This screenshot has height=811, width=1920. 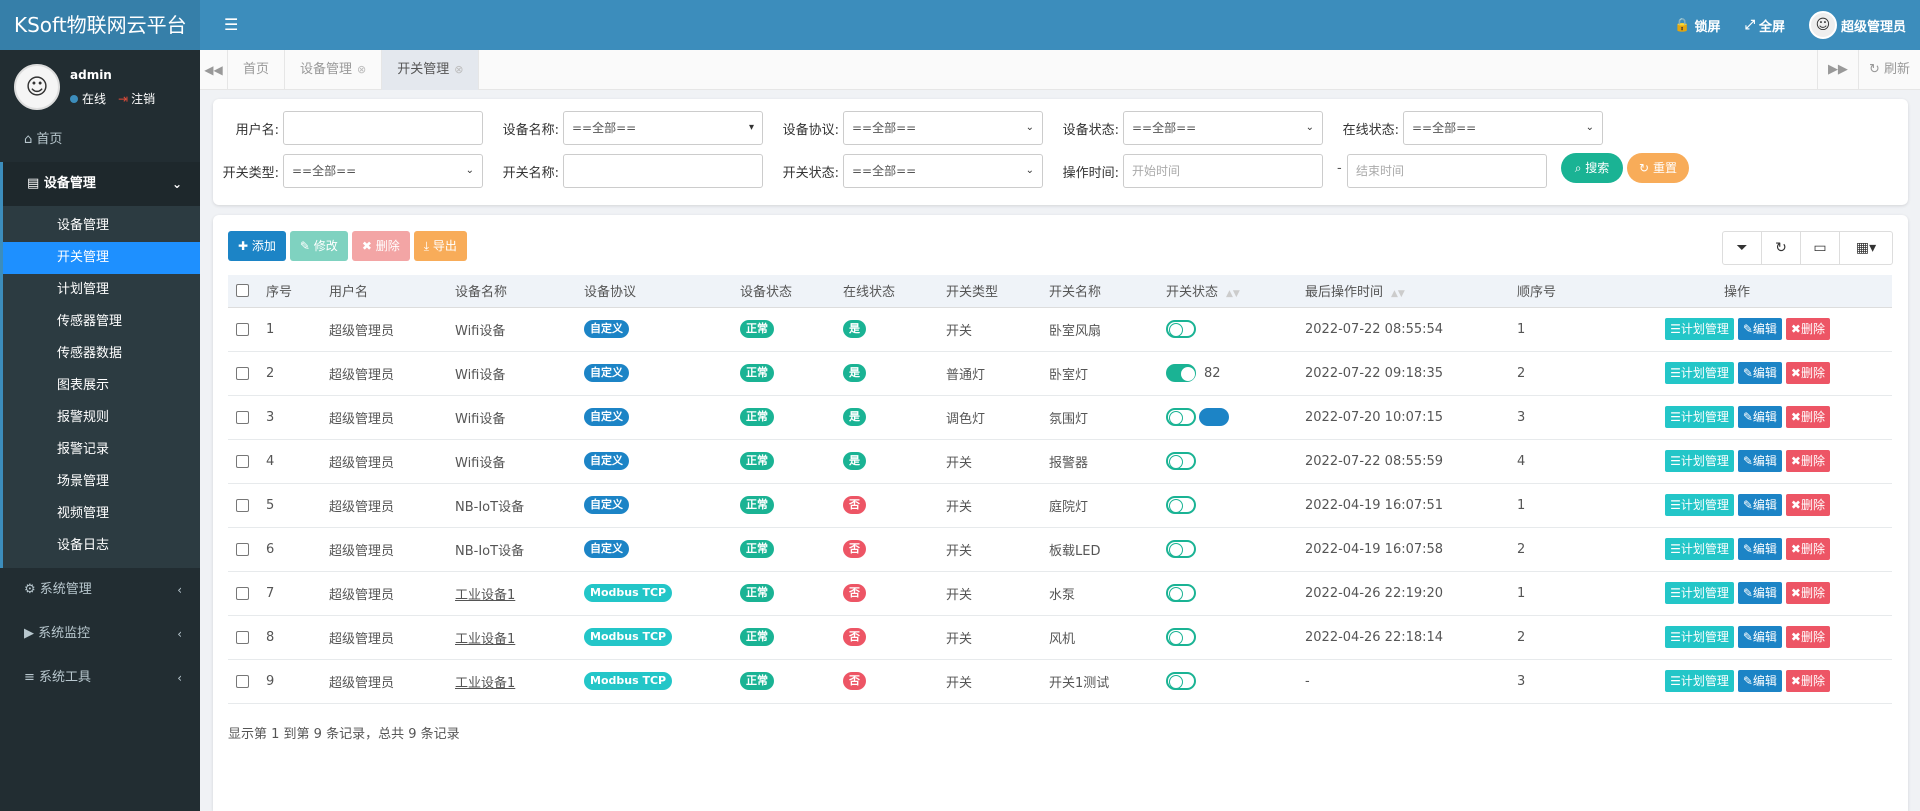 What do you see at coordinates (440, 246) in the screenshot?
I see `export-button: ⤓ 导出` at bounding box center [440, 246].